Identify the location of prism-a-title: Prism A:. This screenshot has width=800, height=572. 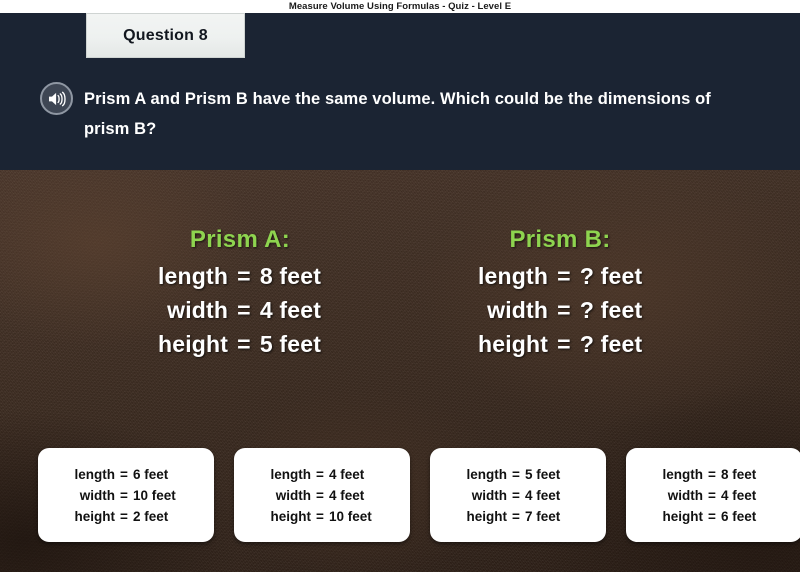
(240, 239).